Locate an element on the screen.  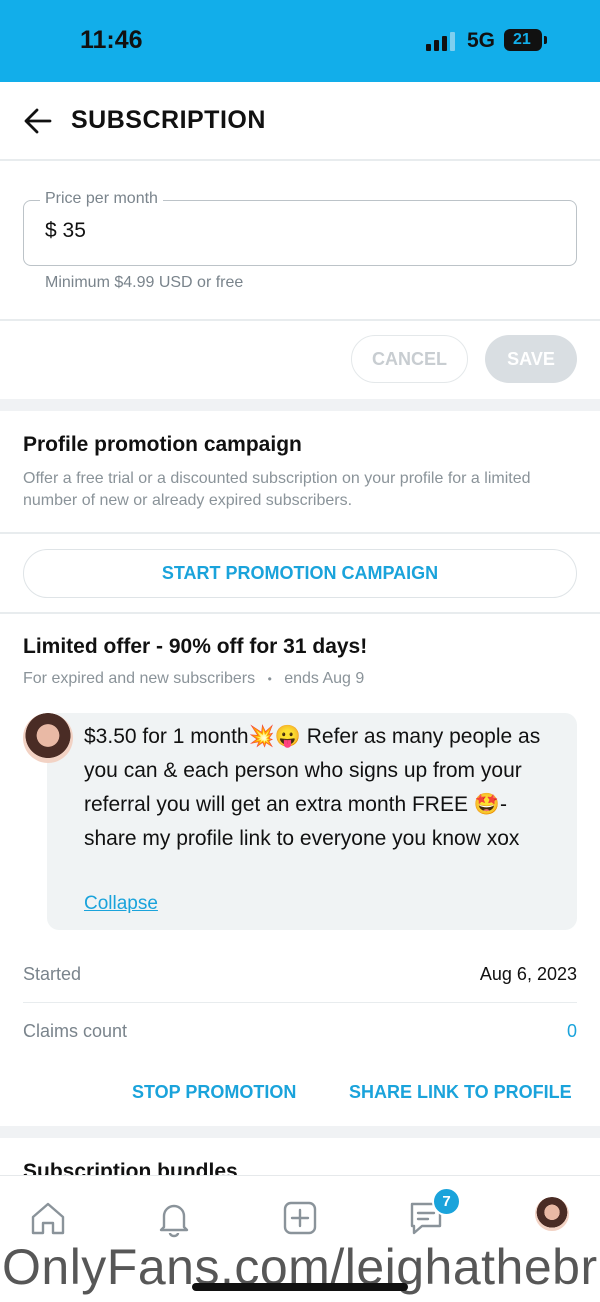
profile-avatar is located at coordinates (552, 1214).